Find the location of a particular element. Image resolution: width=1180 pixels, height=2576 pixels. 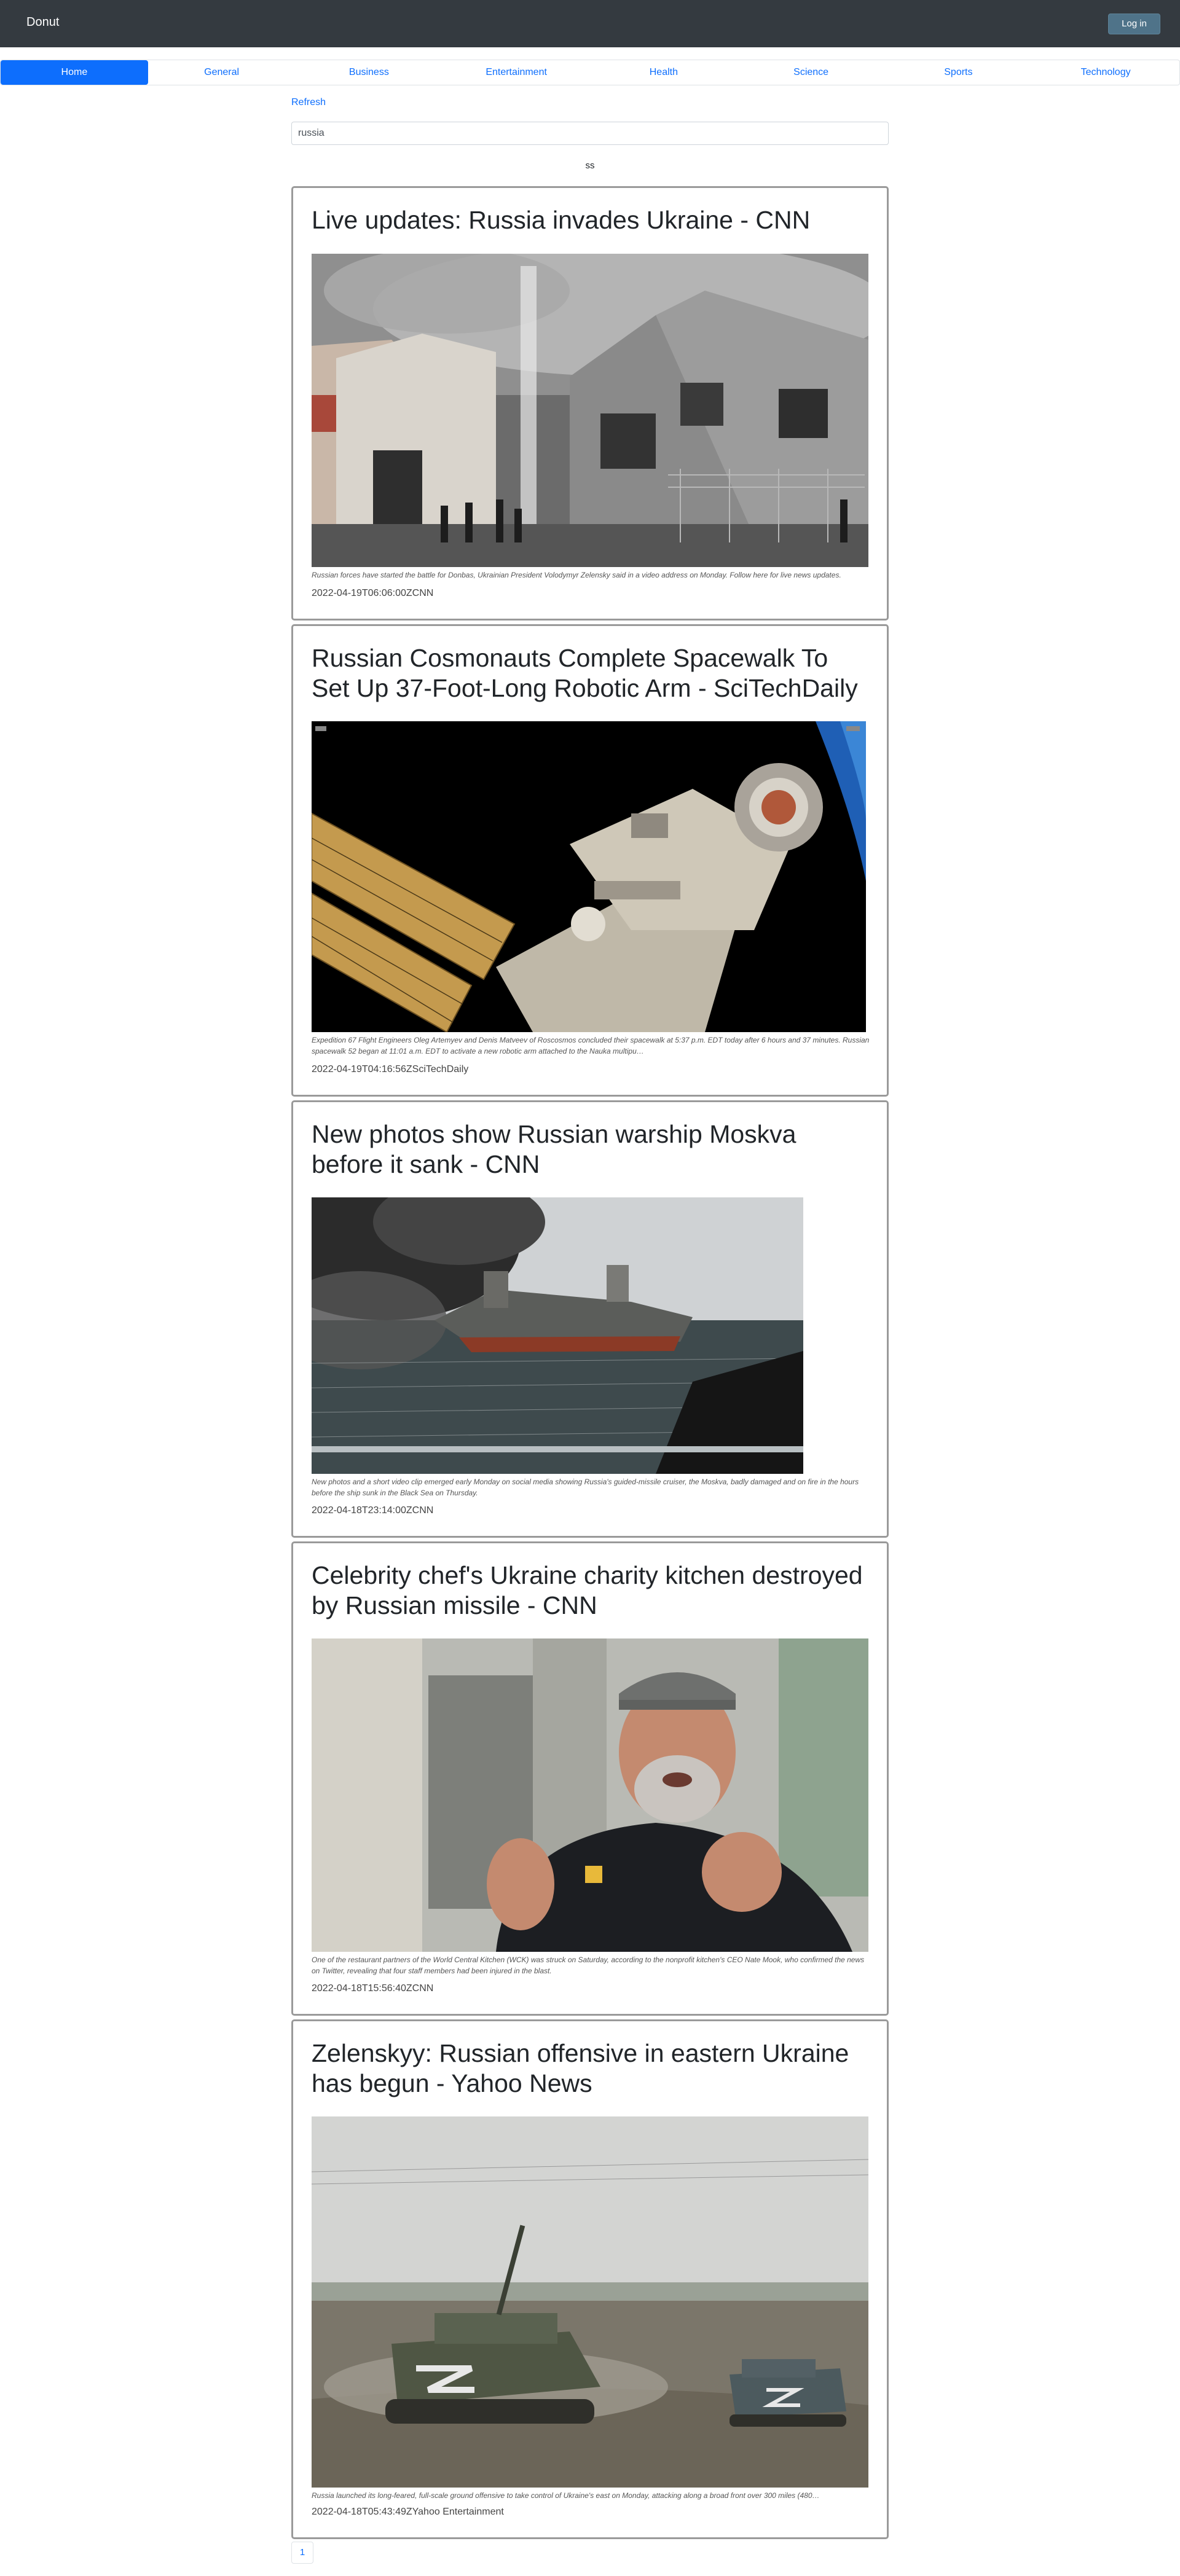

tab-technology: Technology is located at coordinates (1106, 72).